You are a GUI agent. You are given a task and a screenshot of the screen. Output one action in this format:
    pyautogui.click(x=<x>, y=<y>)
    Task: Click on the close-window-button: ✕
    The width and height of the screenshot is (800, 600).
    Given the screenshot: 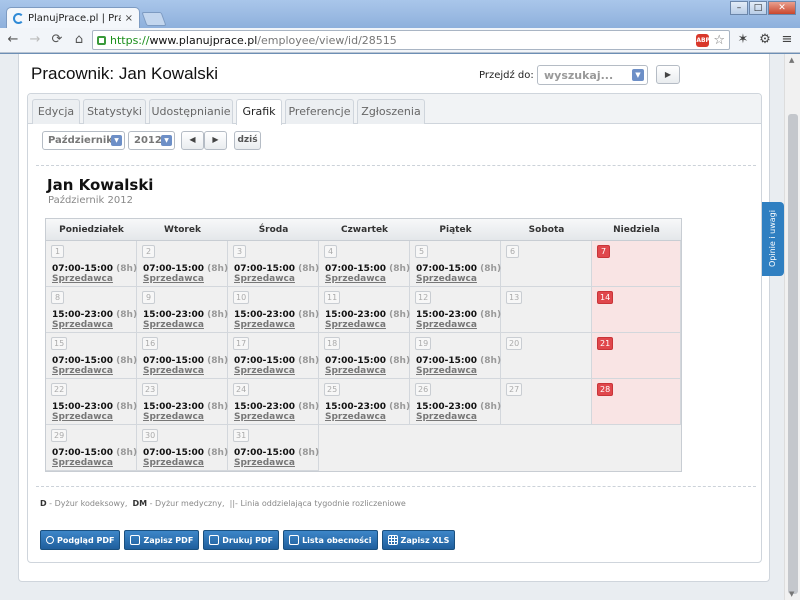 What is the action you would take?
    pyautogui.click(x=782, y=8)
    